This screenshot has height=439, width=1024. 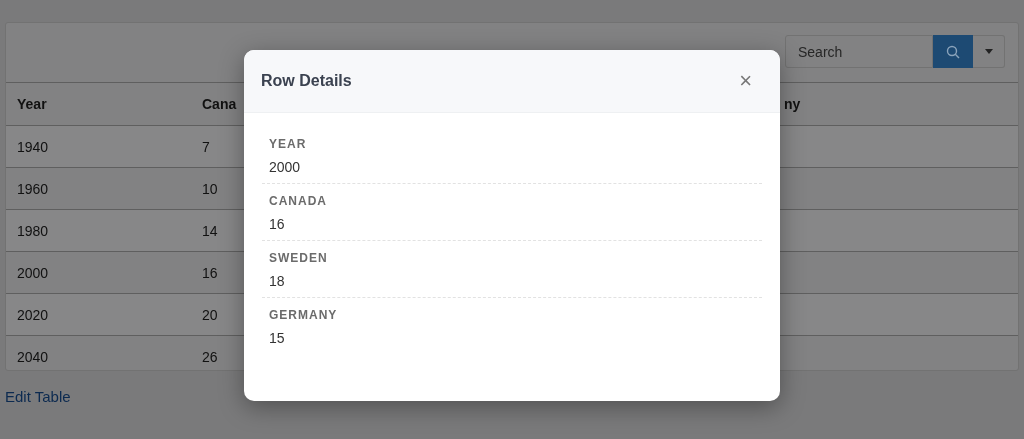 I want to click on table-cell: 2020, so click(x=33, y=314).